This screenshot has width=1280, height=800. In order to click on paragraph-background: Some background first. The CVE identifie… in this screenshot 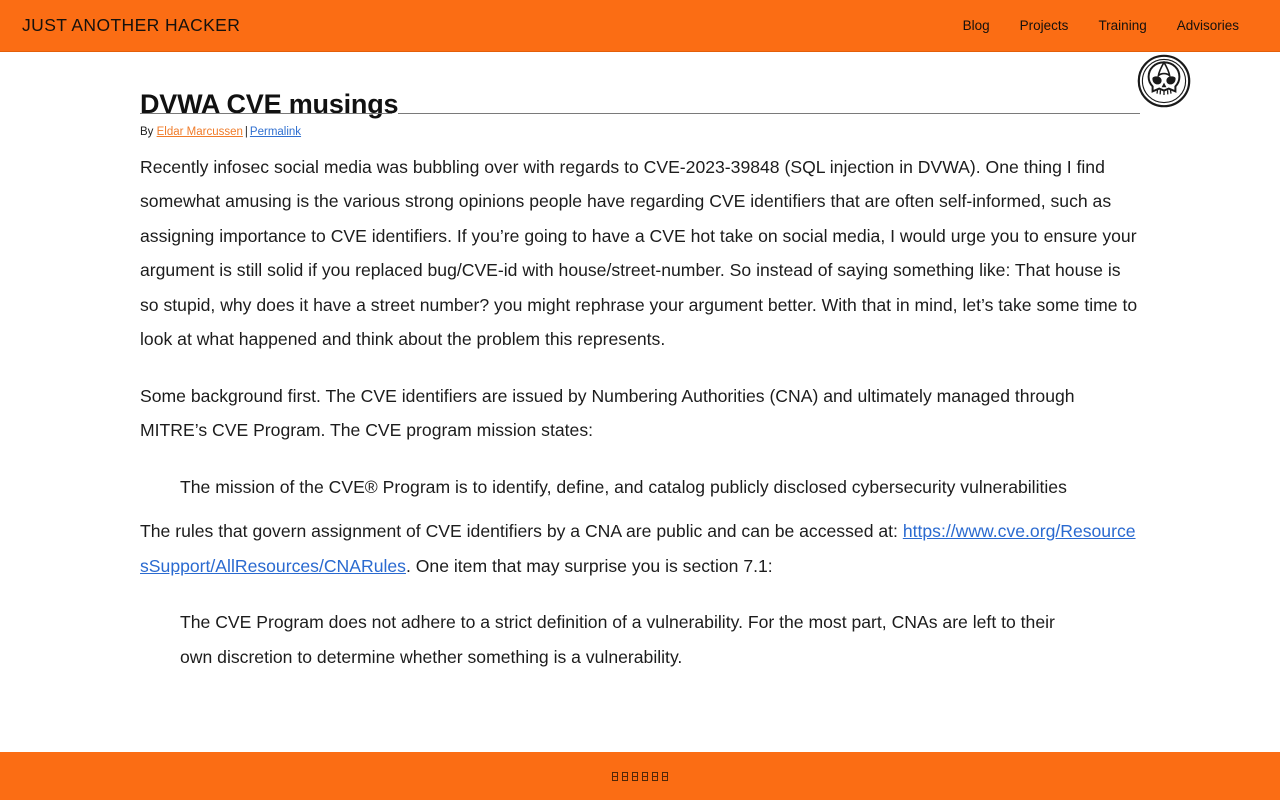, I will do `click(607, 413)`.